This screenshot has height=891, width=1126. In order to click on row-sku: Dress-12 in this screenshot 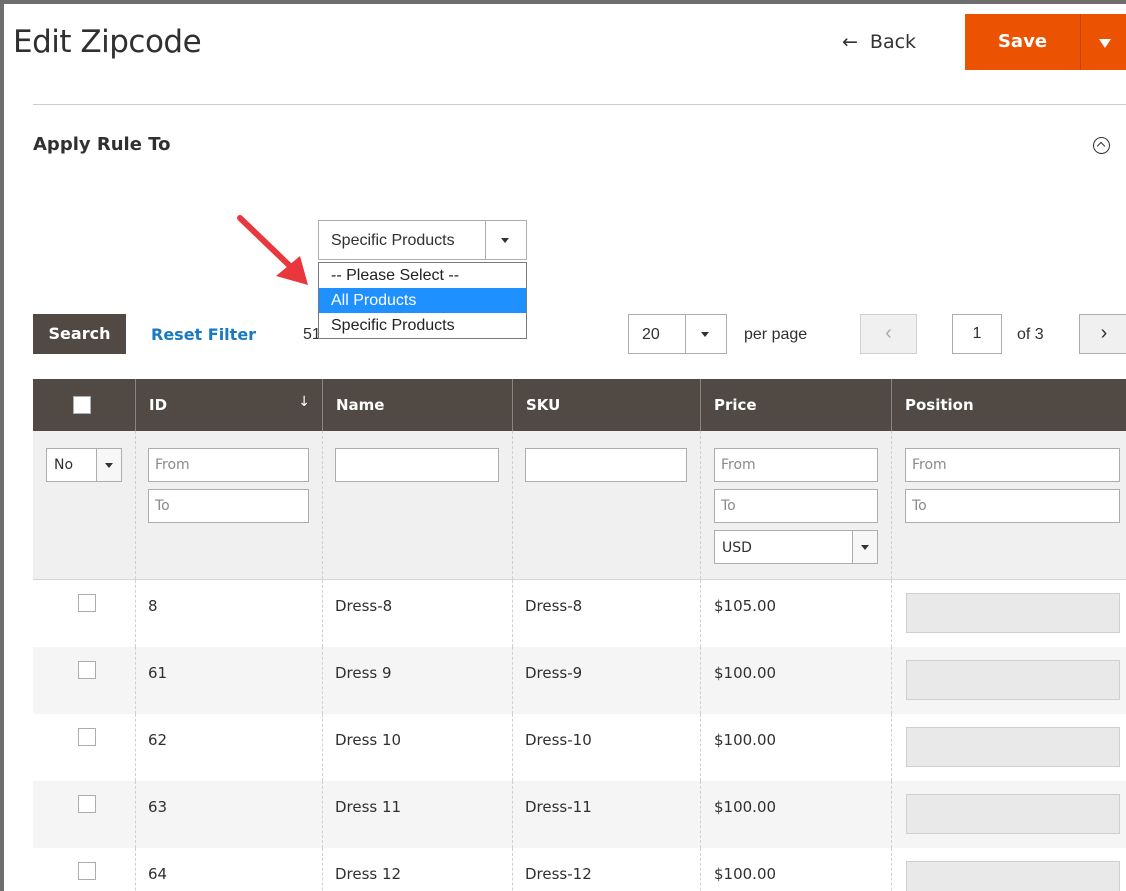, I will do `click(558, 874)`.